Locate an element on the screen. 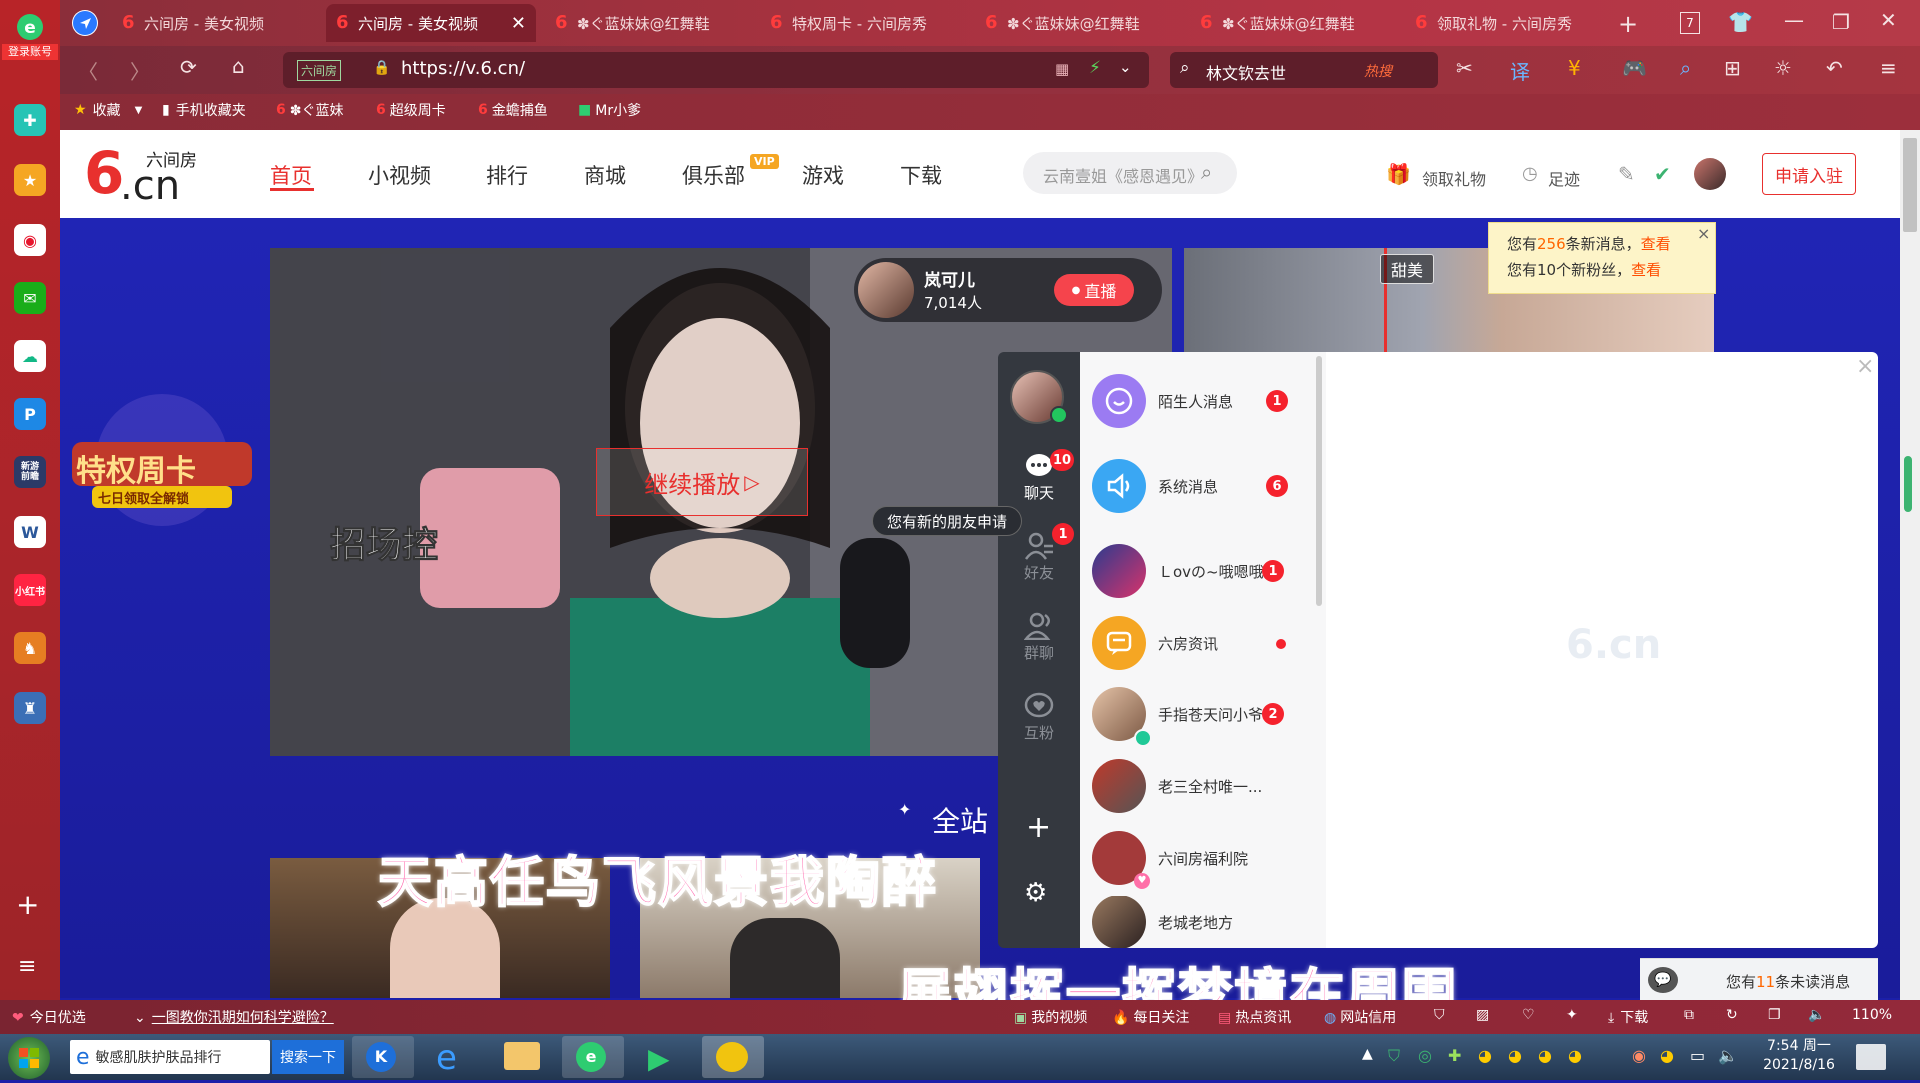 The height and width of the screenshot is (1083, 1920). shield-icon: ⛉ is located at coordinates (1439, 1015).